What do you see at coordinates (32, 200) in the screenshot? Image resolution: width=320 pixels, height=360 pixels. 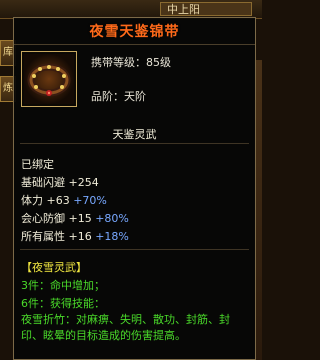 I see `stat-label: 体力` at bounding box center [32, 200].